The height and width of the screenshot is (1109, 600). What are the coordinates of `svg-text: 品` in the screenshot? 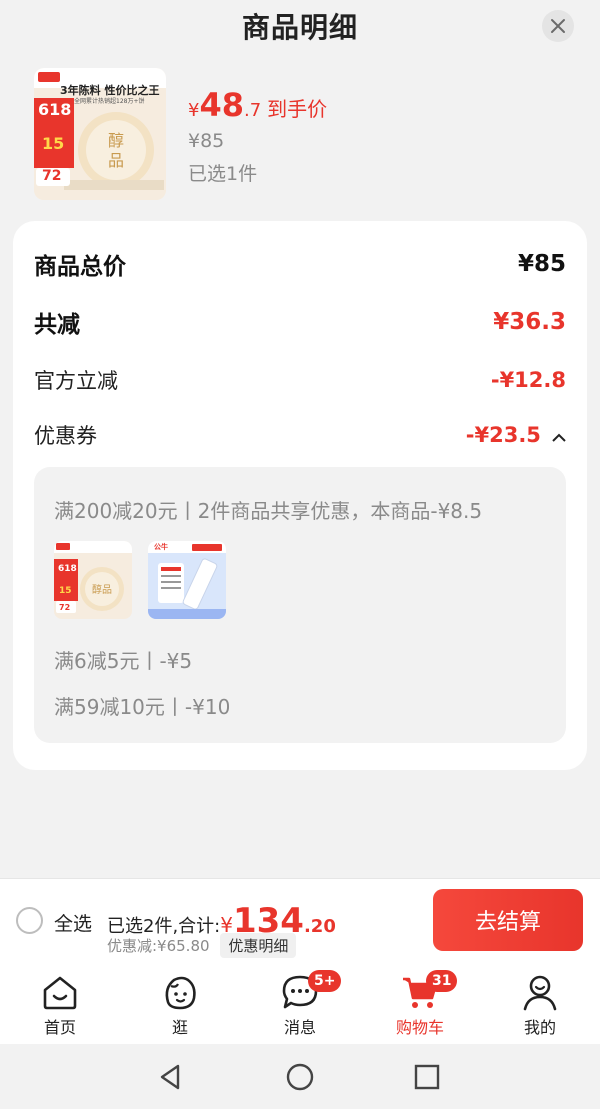 It's located at (116, 160).